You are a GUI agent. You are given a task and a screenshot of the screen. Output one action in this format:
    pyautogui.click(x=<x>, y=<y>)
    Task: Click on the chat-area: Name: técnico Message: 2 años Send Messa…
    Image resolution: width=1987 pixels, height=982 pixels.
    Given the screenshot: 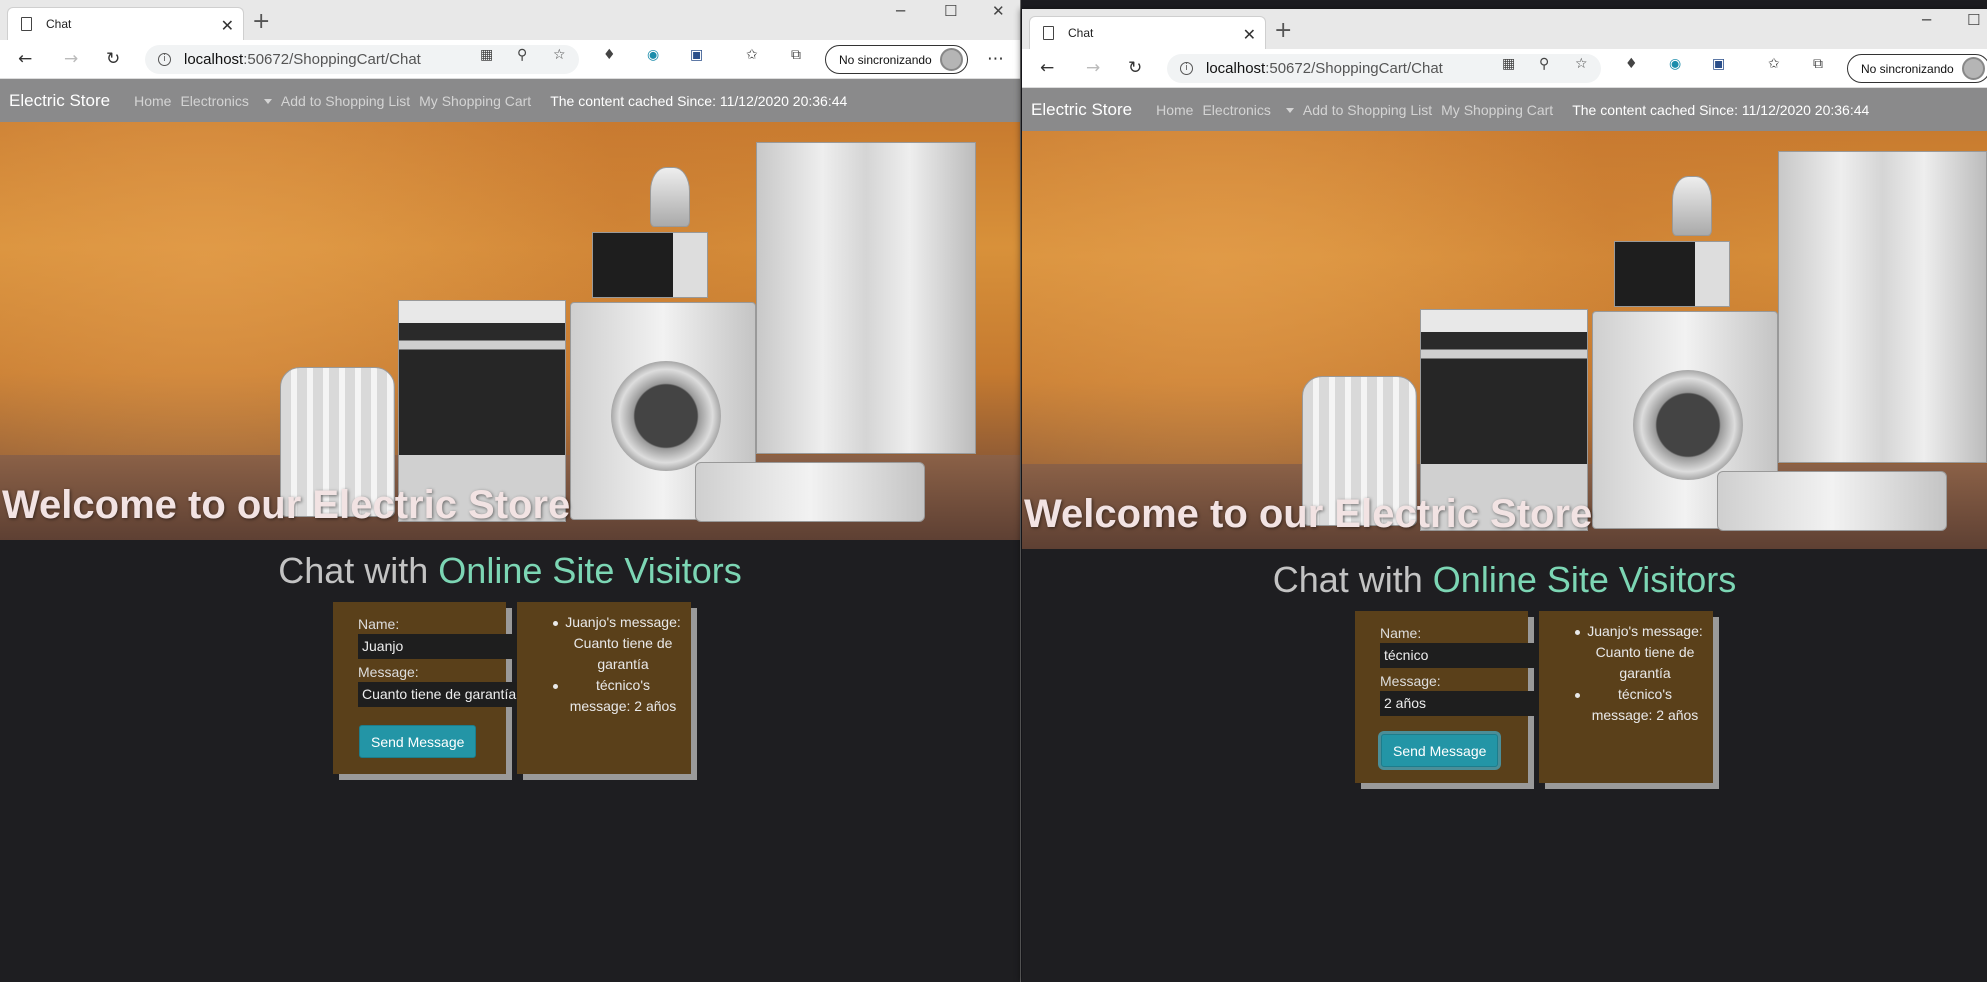 What is the action you would take?
    pyautogui.click(x=1504, y=701)
    